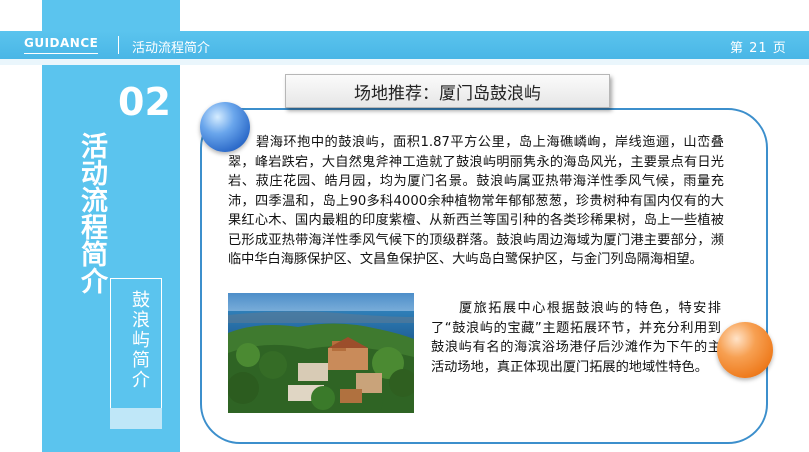  Describe the element at coordinates (144, 102) in the screenshot. I see `section-number: 02` at that location.